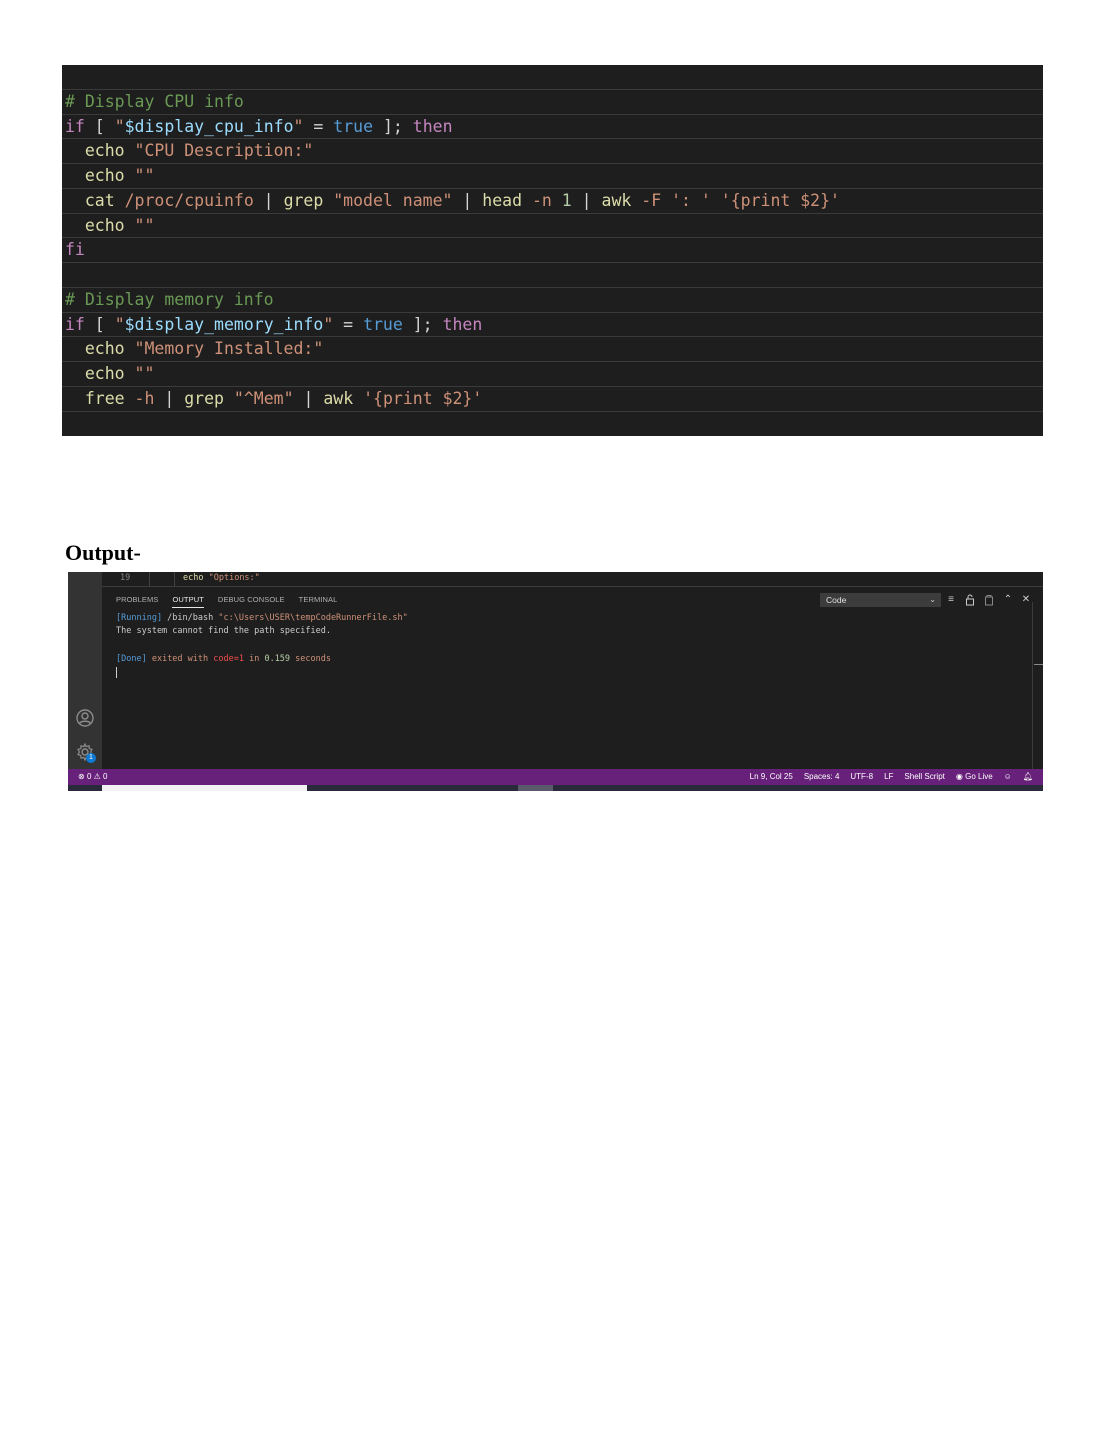  What do you see at coordinates (105, 776) in the screenshot?
I see `warning-count: 0` at bounding box center [105, 776].